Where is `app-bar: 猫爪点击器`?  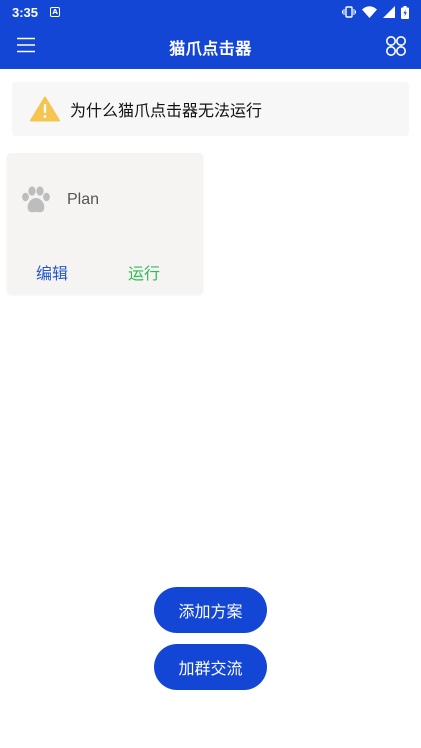 app-bar: 猫爪点击器 is located at coordinates (210, 46).